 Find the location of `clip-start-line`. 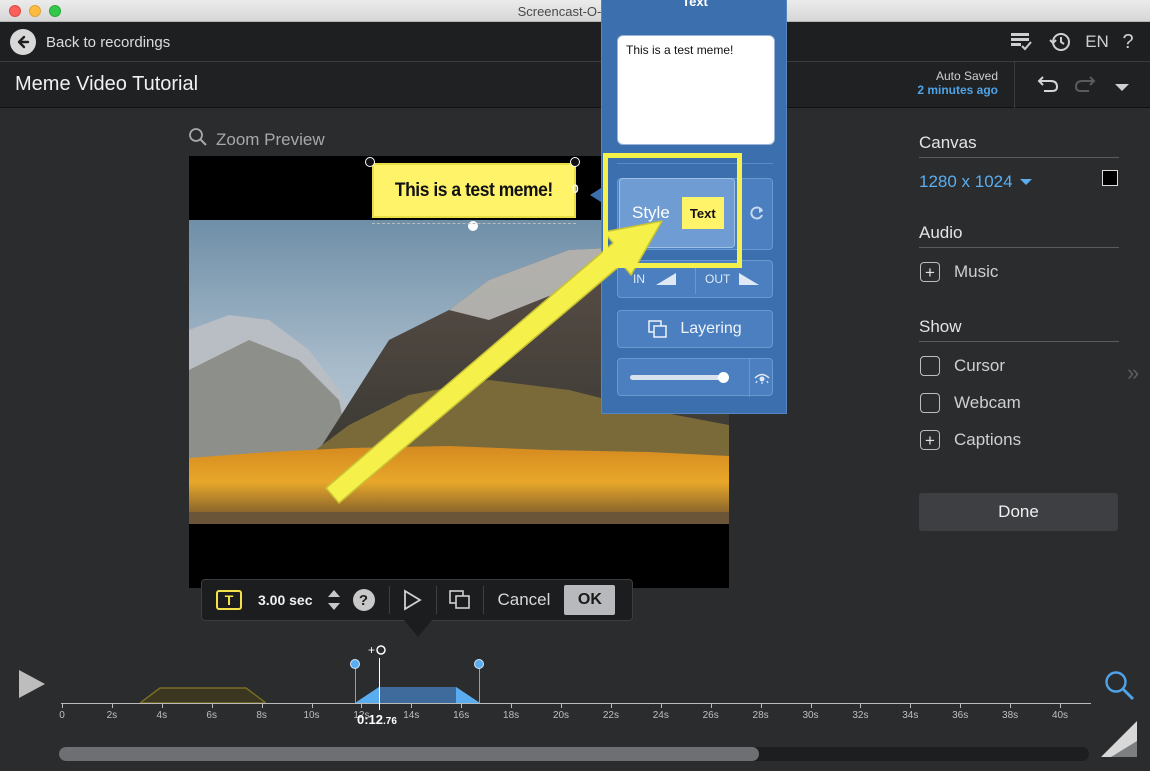

clip-start-line is located at coordinates (355, 684).